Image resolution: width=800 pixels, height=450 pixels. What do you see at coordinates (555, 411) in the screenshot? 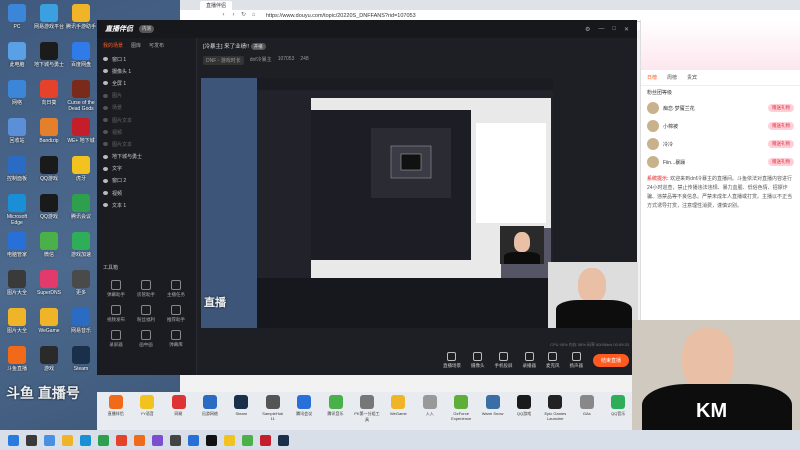
I see `dock-item: Epic Games Launcher` at bounding box center [555, 411].